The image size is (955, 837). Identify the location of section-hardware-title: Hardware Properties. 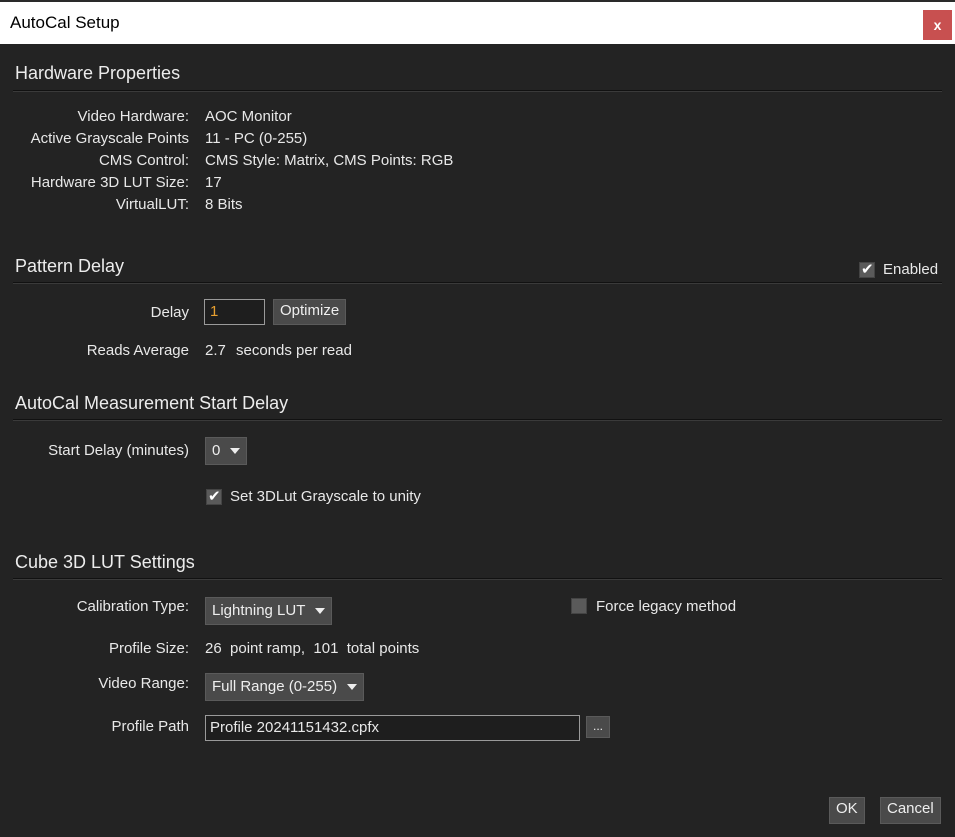
(98, 73).